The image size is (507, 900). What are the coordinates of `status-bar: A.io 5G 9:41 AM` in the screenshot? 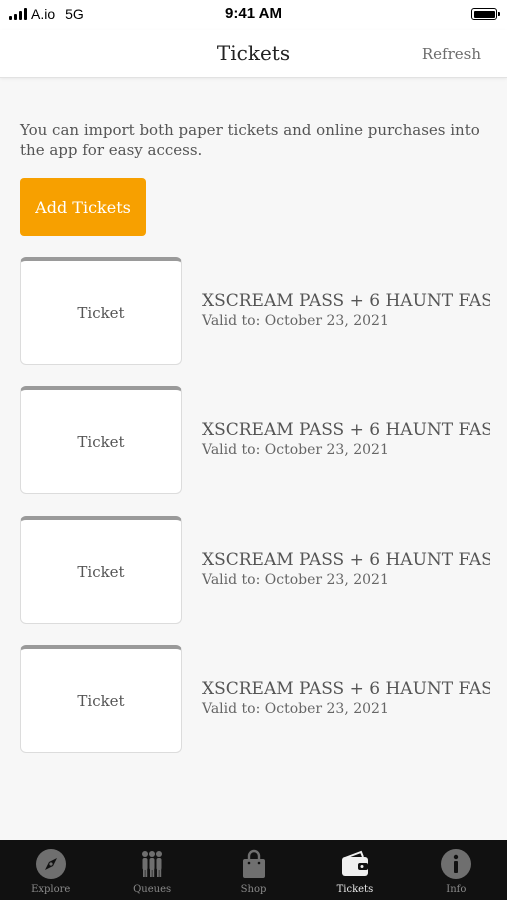 It's located at (253, 15).